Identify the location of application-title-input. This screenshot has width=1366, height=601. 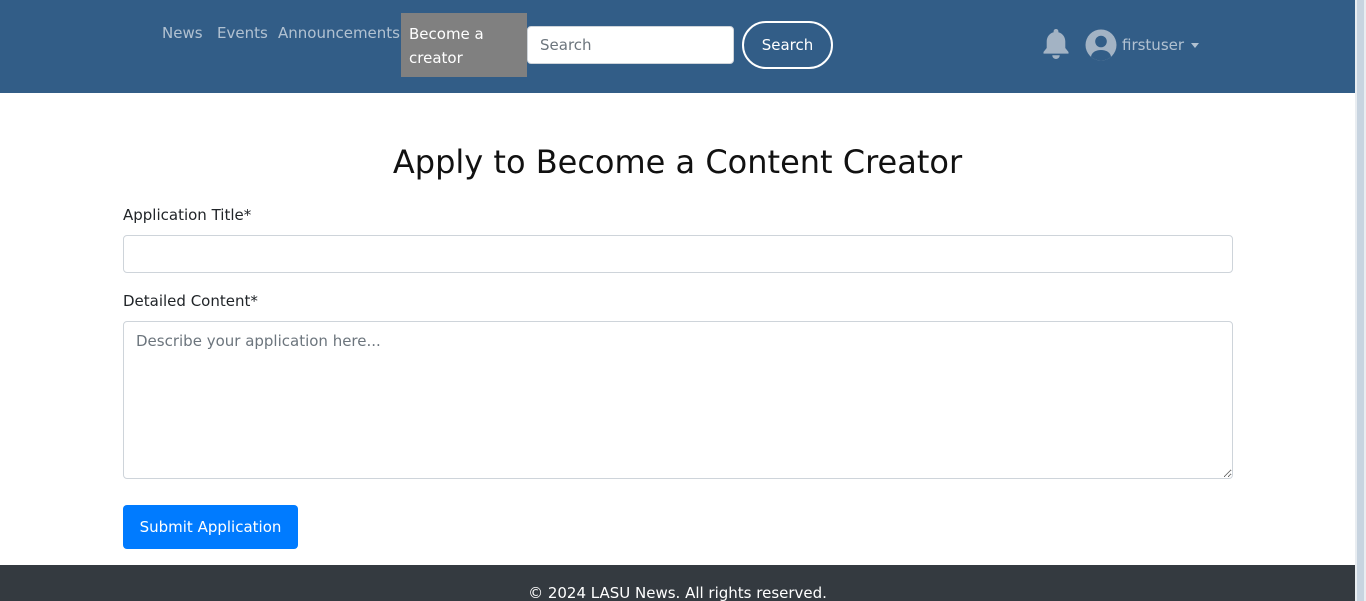
(678, 254).